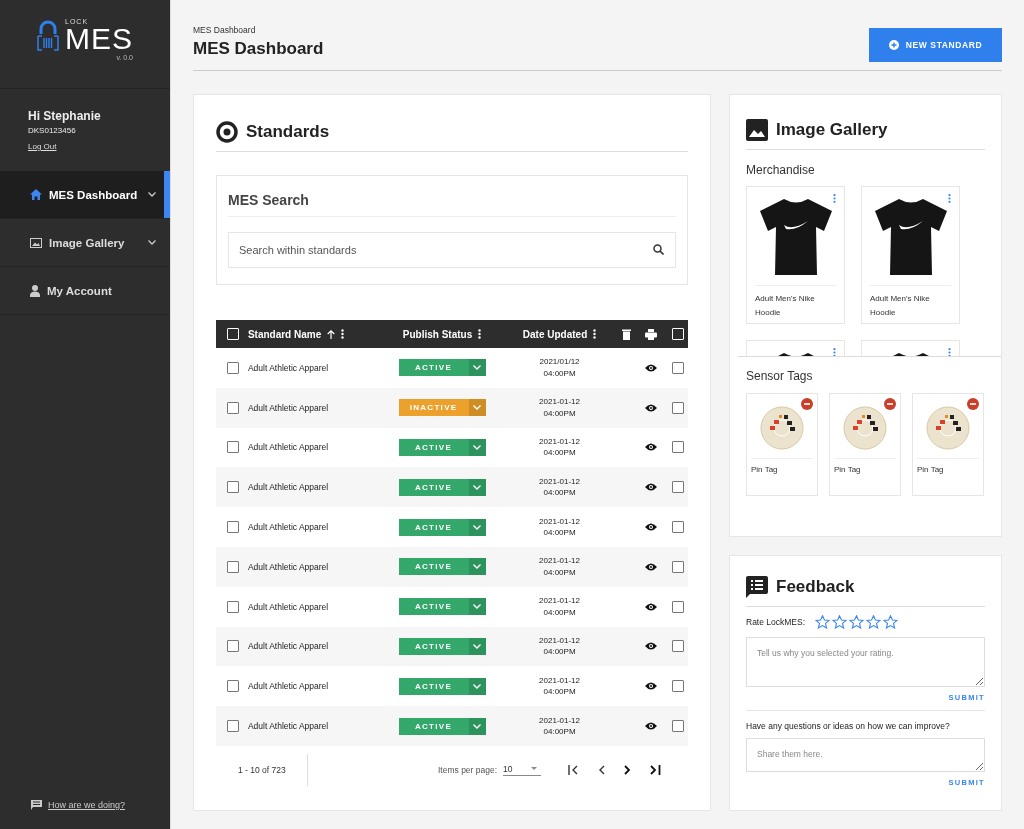 This screenshot has height=829, width=1024. Describe the element at coordinates (865, 720) in the screenshot. I see `improvement-question: Have any questions or ideas on how we can improve?` at that location.